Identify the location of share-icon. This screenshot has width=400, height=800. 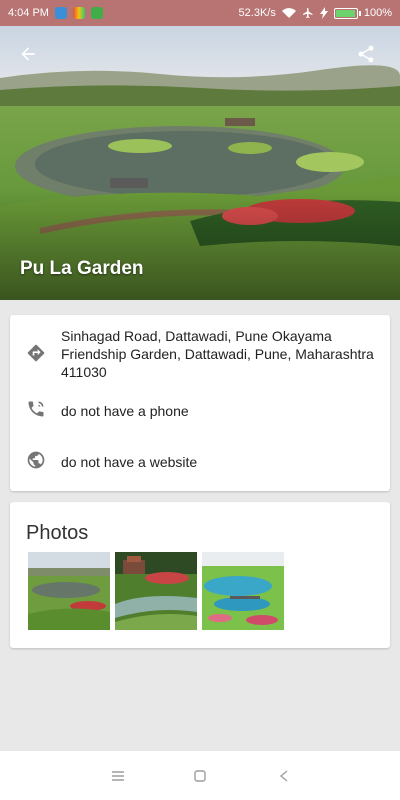
(366, 54).